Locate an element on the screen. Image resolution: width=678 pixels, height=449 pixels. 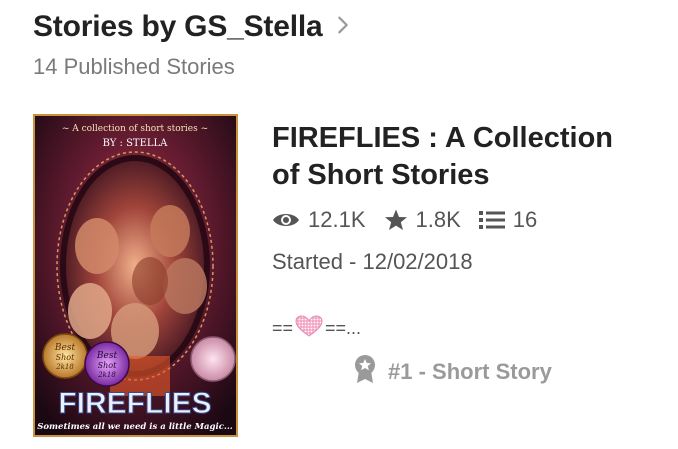
cover-title: FIREFLIES is located at coordinates (134, 403).